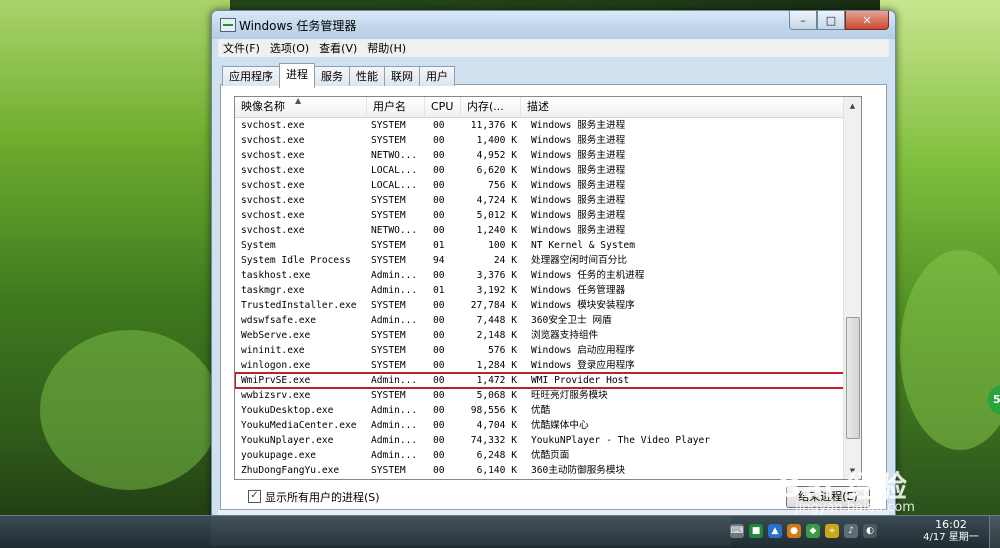  What do you see at coordinates (276, 380) in the screenshot?
I see `process-name-cell: WmiPrvSE.exe` at bounding box center [276, 380].